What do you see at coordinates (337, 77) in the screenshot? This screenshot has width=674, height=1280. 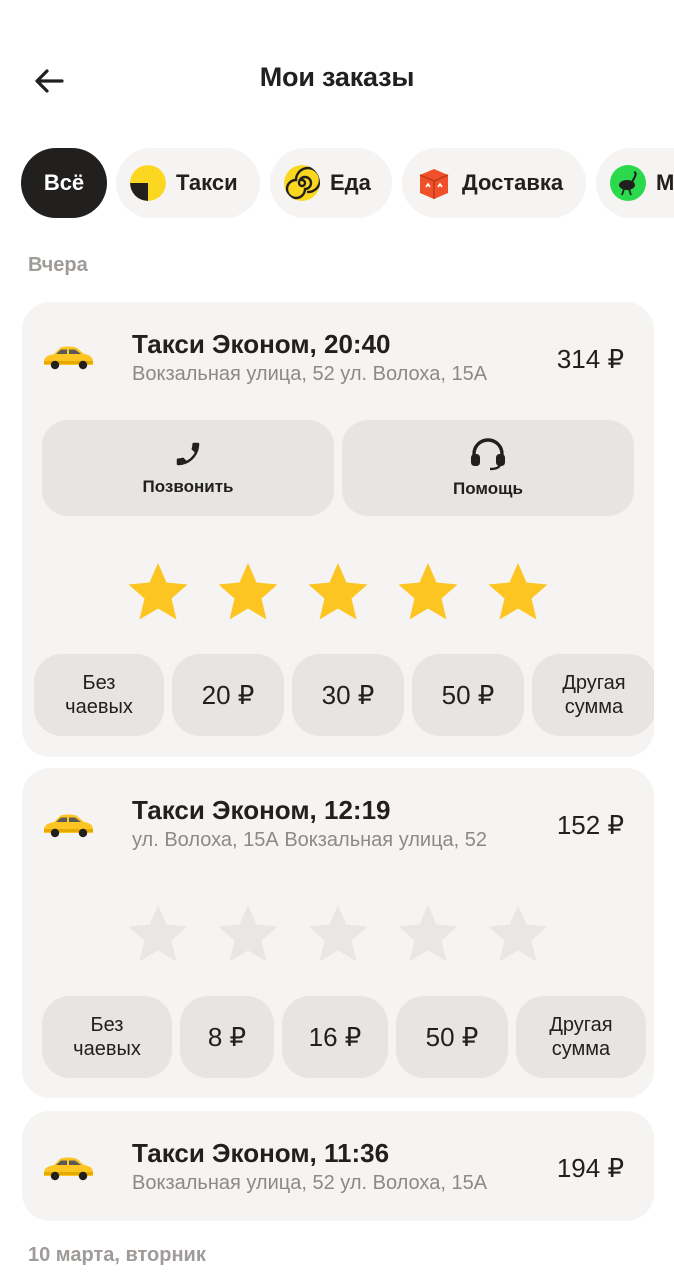 I see `page-title: Мои заказы` at bounding box center [337, 77].